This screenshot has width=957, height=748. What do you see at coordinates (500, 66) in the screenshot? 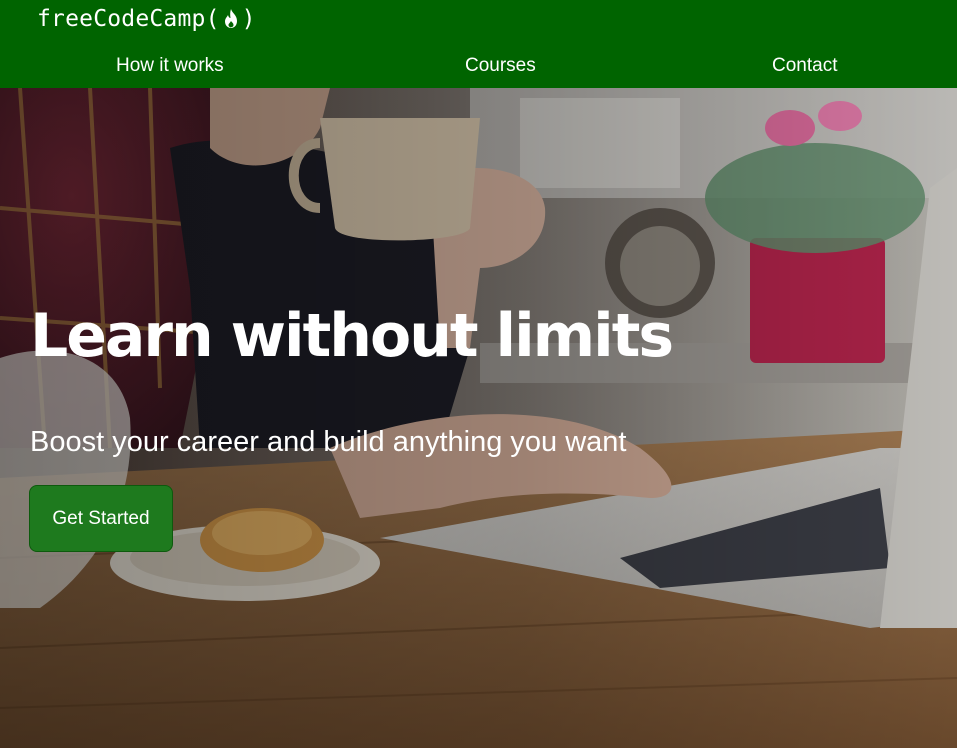
I see `nav-link-courses: Courses` at bounding box center [500, 66].